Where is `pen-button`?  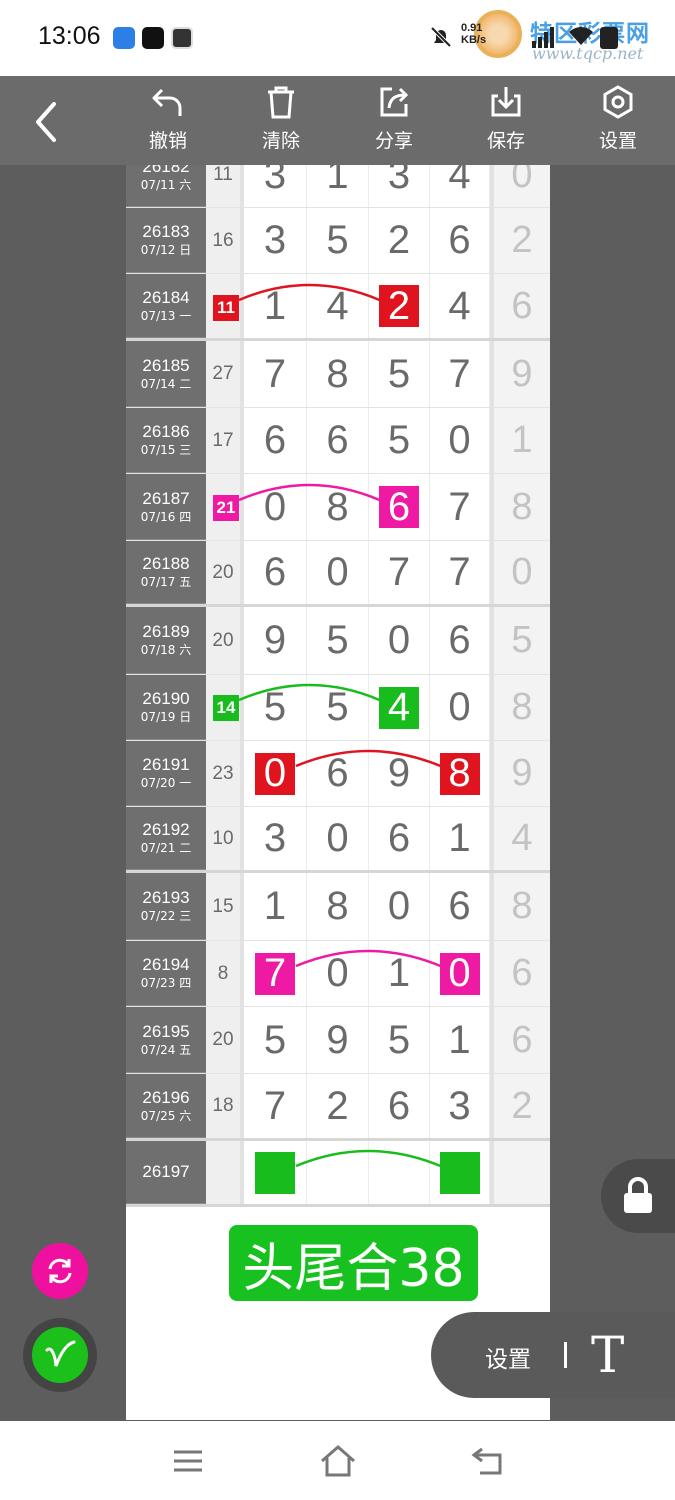
pen-button is located at coordinates (60, 1355).